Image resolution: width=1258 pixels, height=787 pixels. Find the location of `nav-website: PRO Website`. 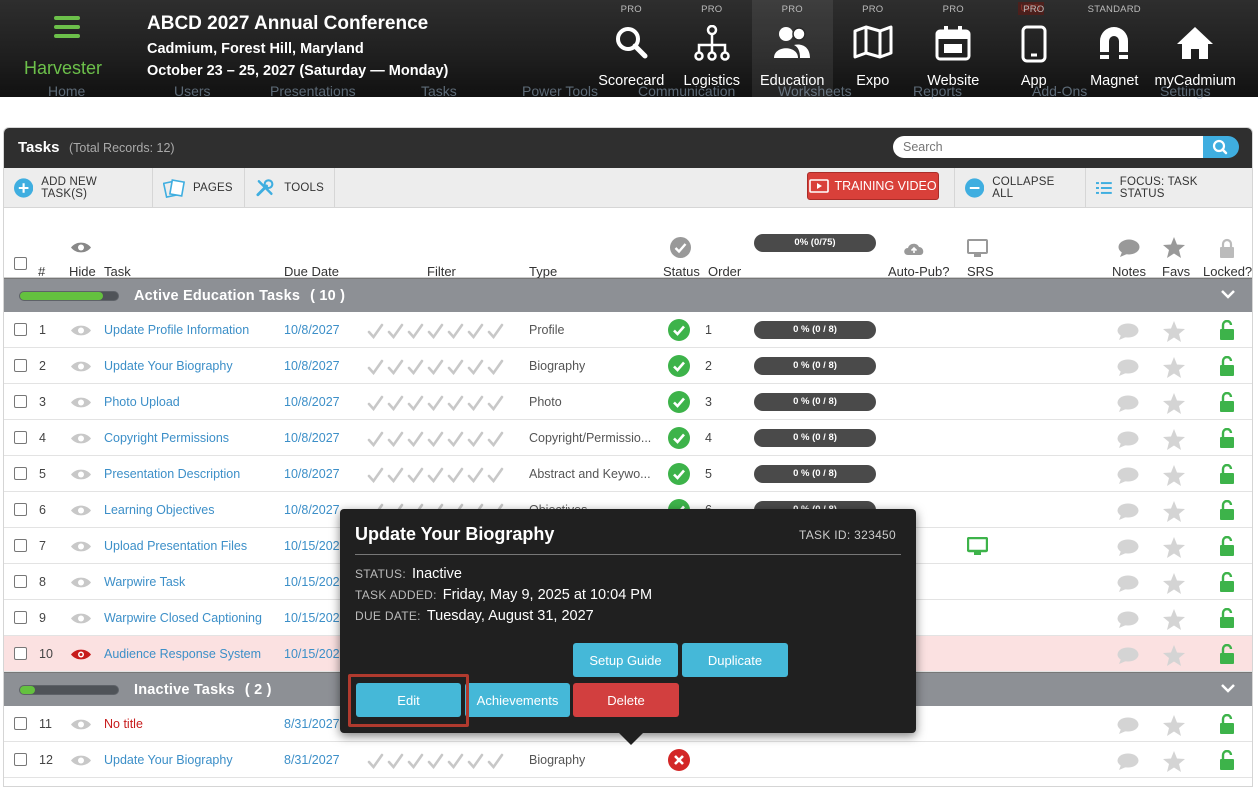

nav-website: PRO Website is located at coordinates (953, 48).